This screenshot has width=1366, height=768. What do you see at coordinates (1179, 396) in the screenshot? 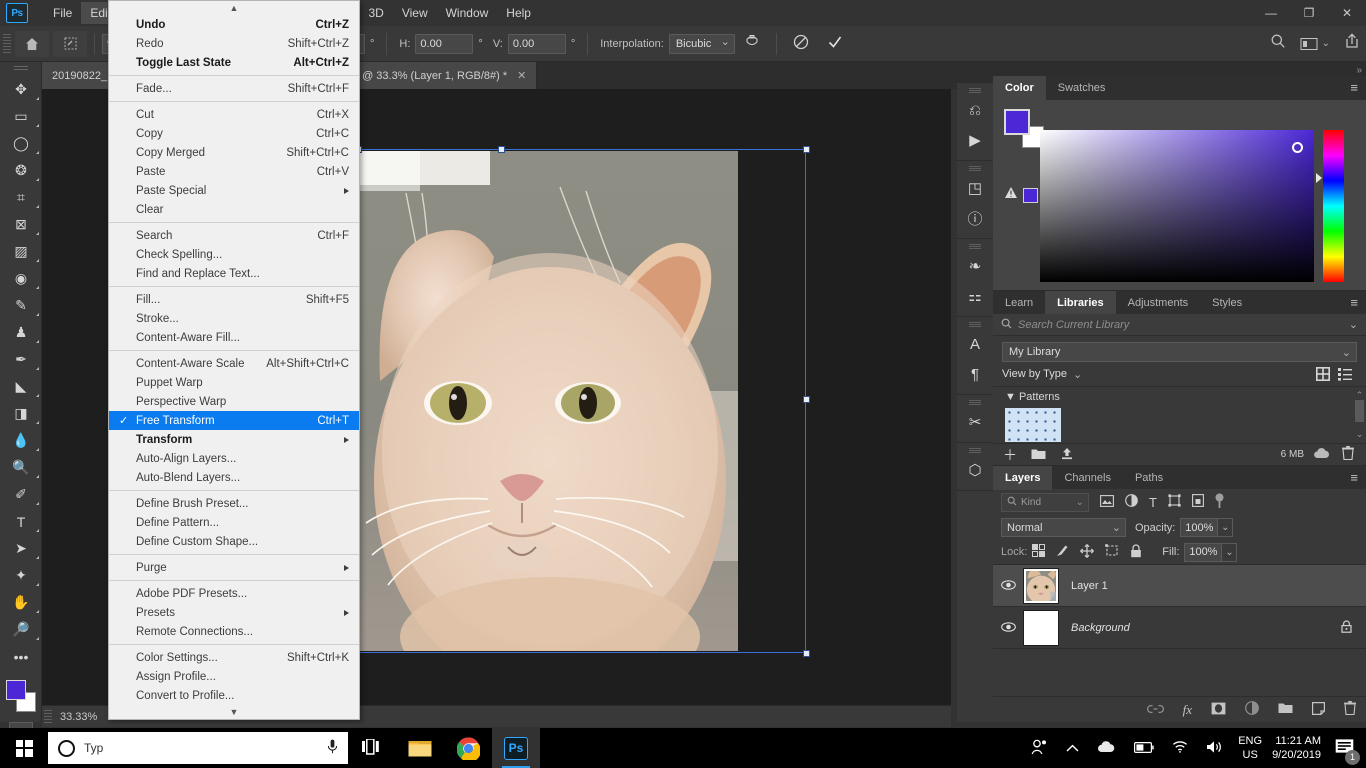
I see `library-group-header: ▼ Patterns` at bounding box center [1179, 396].